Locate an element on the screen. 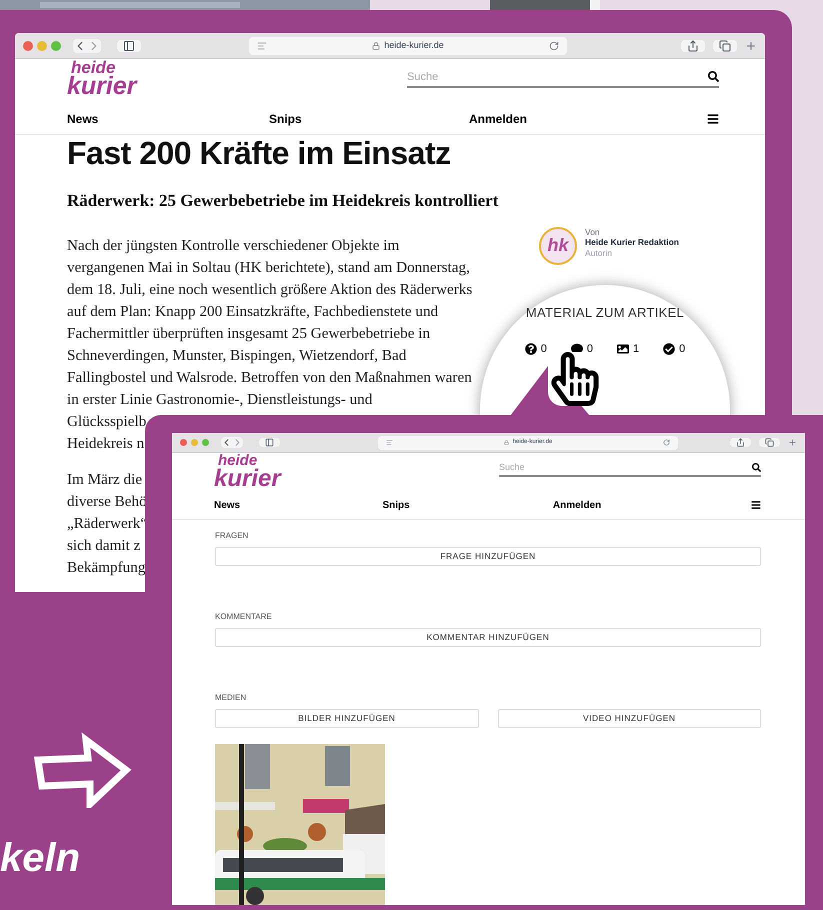  article-text-line: Glücksspielb is located at coordinates (106, 421).